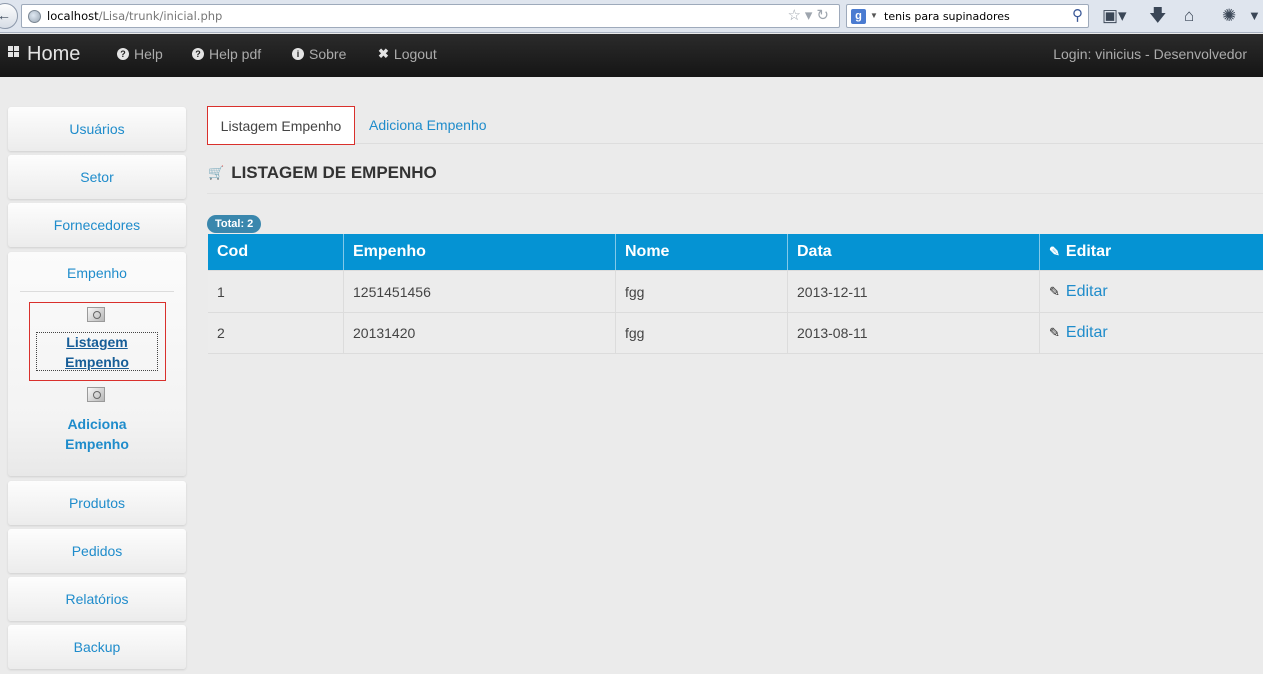 The image size is (1263, 674). What do you see at coordinates (1114, 16) in the screenshot?
I see `bookmarks-icon: ▣▾` at bounding box center [1114, 16].